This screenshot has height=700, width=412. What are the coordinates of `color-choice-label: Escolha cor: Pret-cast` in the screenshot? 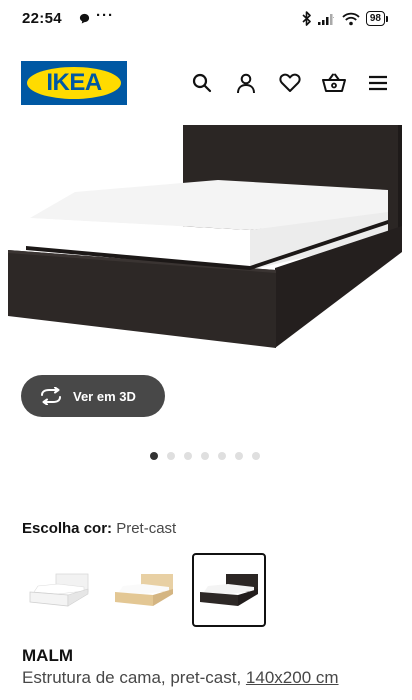 It's located at (99, 528).